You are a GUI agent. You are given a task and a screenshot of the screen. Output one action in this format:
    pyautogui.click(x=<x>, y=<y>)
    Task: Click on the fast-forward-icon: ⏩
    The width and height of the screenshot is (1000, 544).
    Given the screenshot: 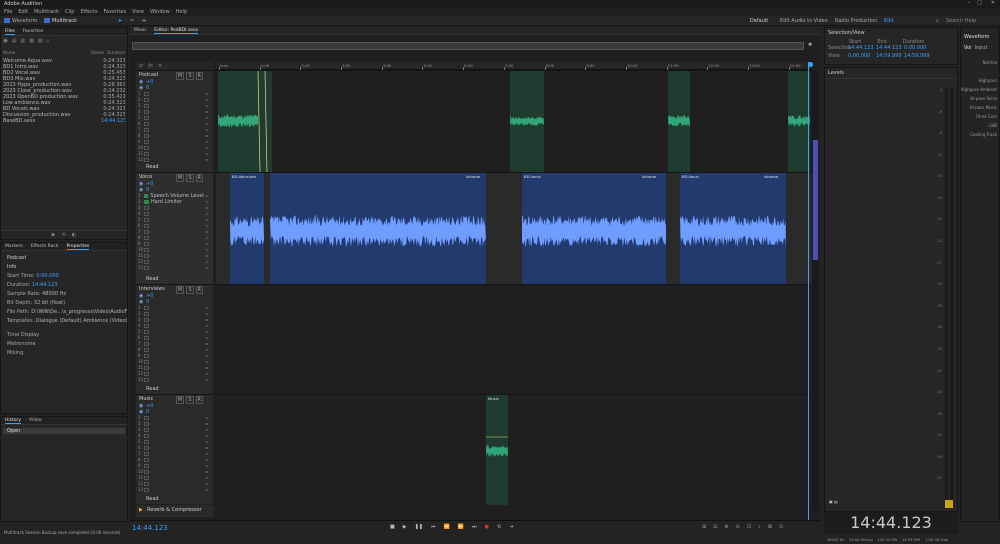 What is the action you would take?
    pyautogui.click(x=461, y=527)
    